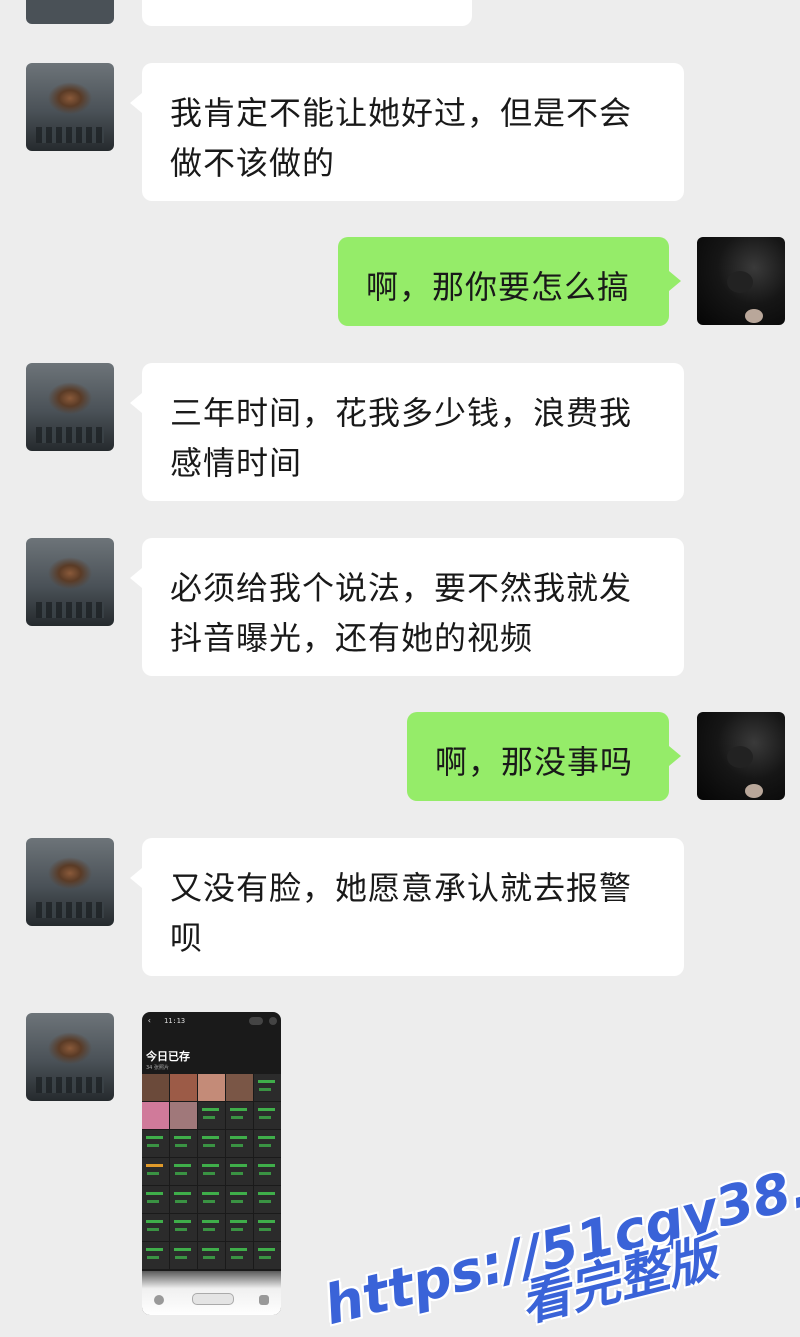 The width and height of the screenshot is (800, 1337). What do you see at coordinates (534, 762) in the screenshot?
I see `message-text: 啊，那没事吗` at bounding box center [534, 762].